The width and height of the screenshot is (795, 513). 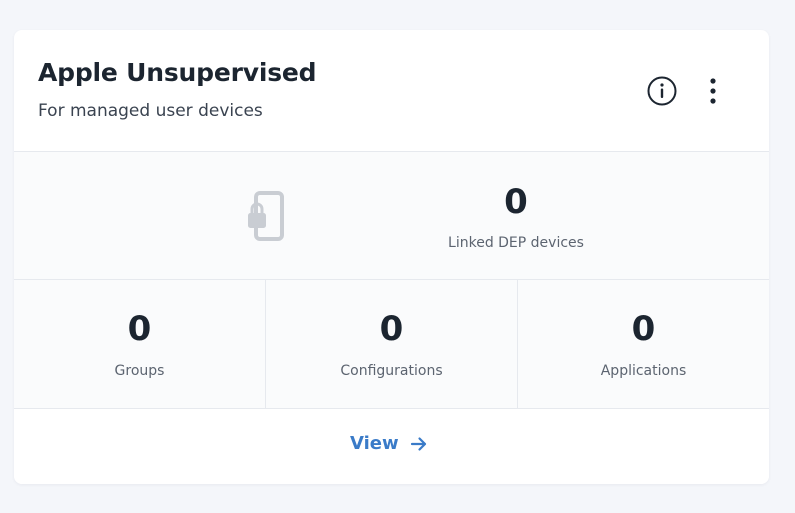 What do you see at coordinates (177, 72) in the screenshot?
I see `card-title: Apple Unsupervised` at bounding box center [177, 72].